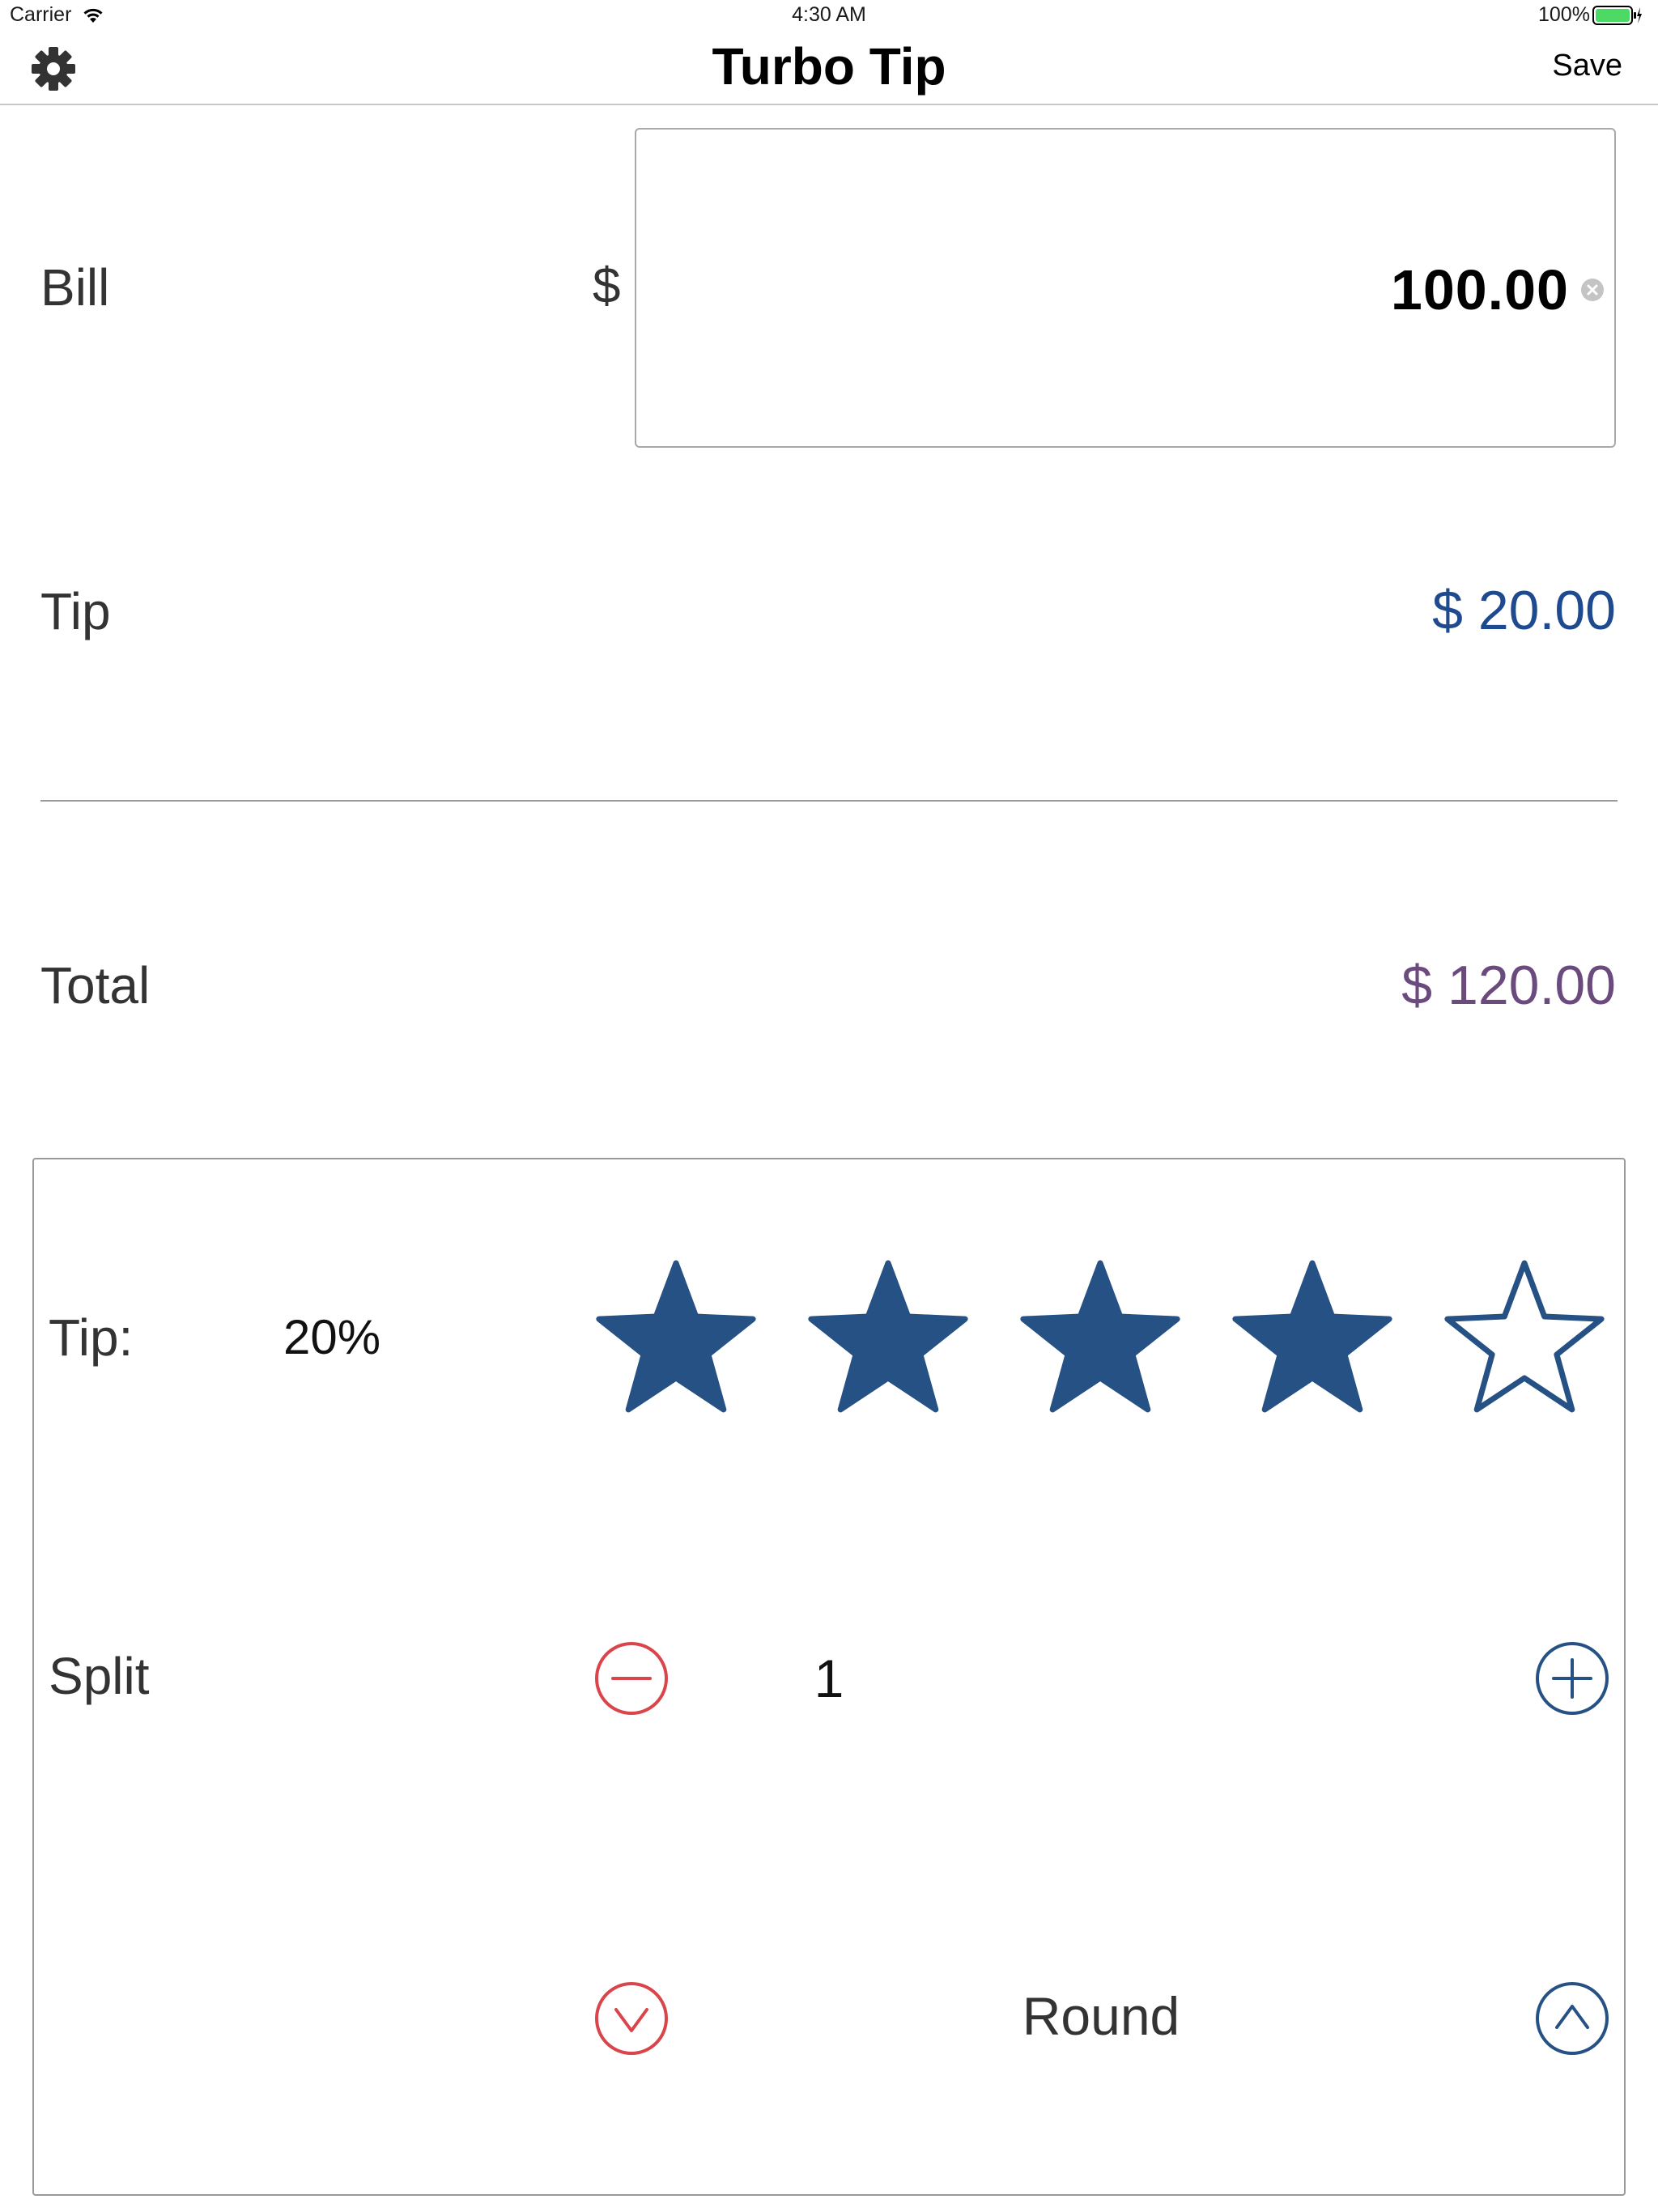  What do you see at coordinates (1524, 611) in the screenshot?
I see `tip-amount: $ 20.00` at bounding box center [1524, 611].